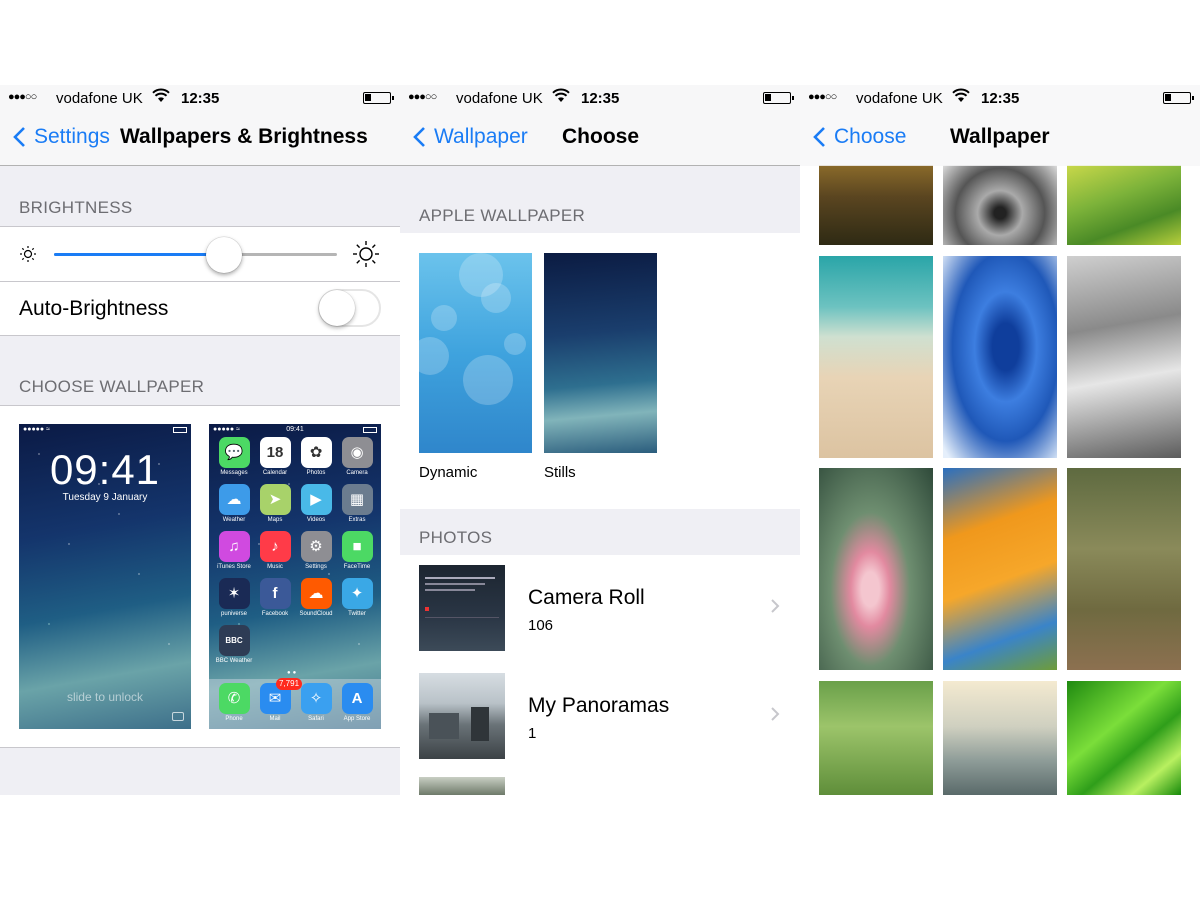 The height and width of the screenshot is (900, 1200). Describe the element at coordinates (1000, 98) in the screenshot. I see `status-bar: ●●●○○ vodafone UK 12:35` at that location.